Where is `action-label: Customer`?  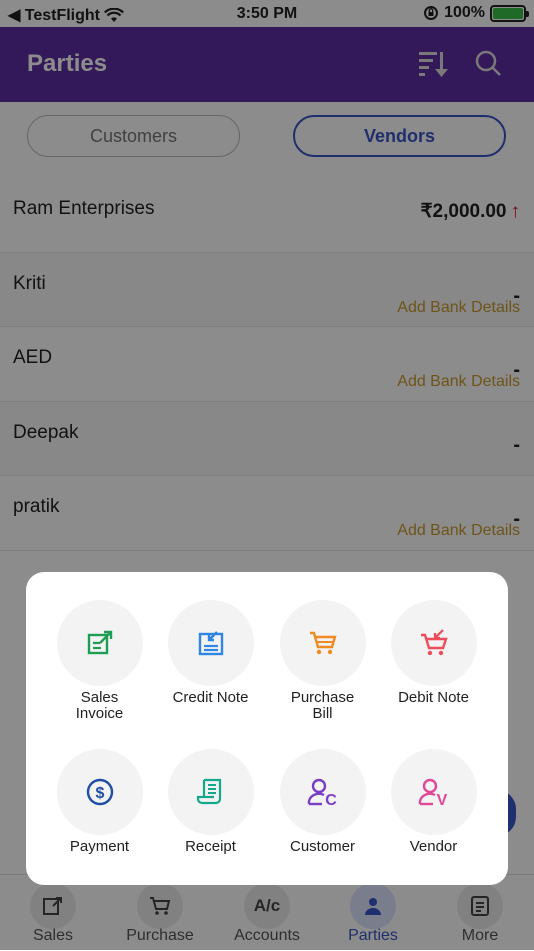 action-label: Customer is located at coordinates (322, 846).